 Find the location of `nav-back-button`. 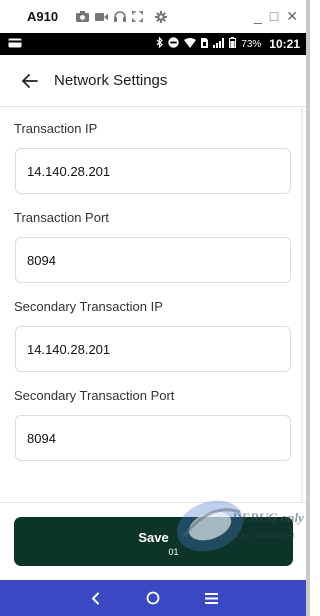

nav-back-button is located at coordinates (95, 598).